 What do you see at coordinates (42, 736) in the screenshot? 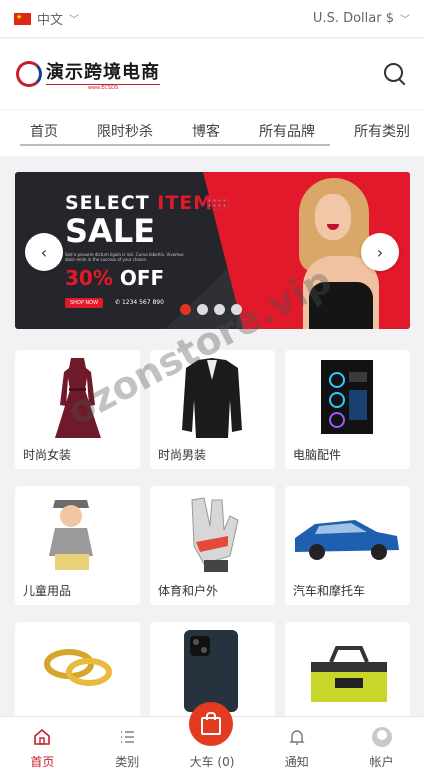
I see `home-icon` at bounding box center [42, 736].